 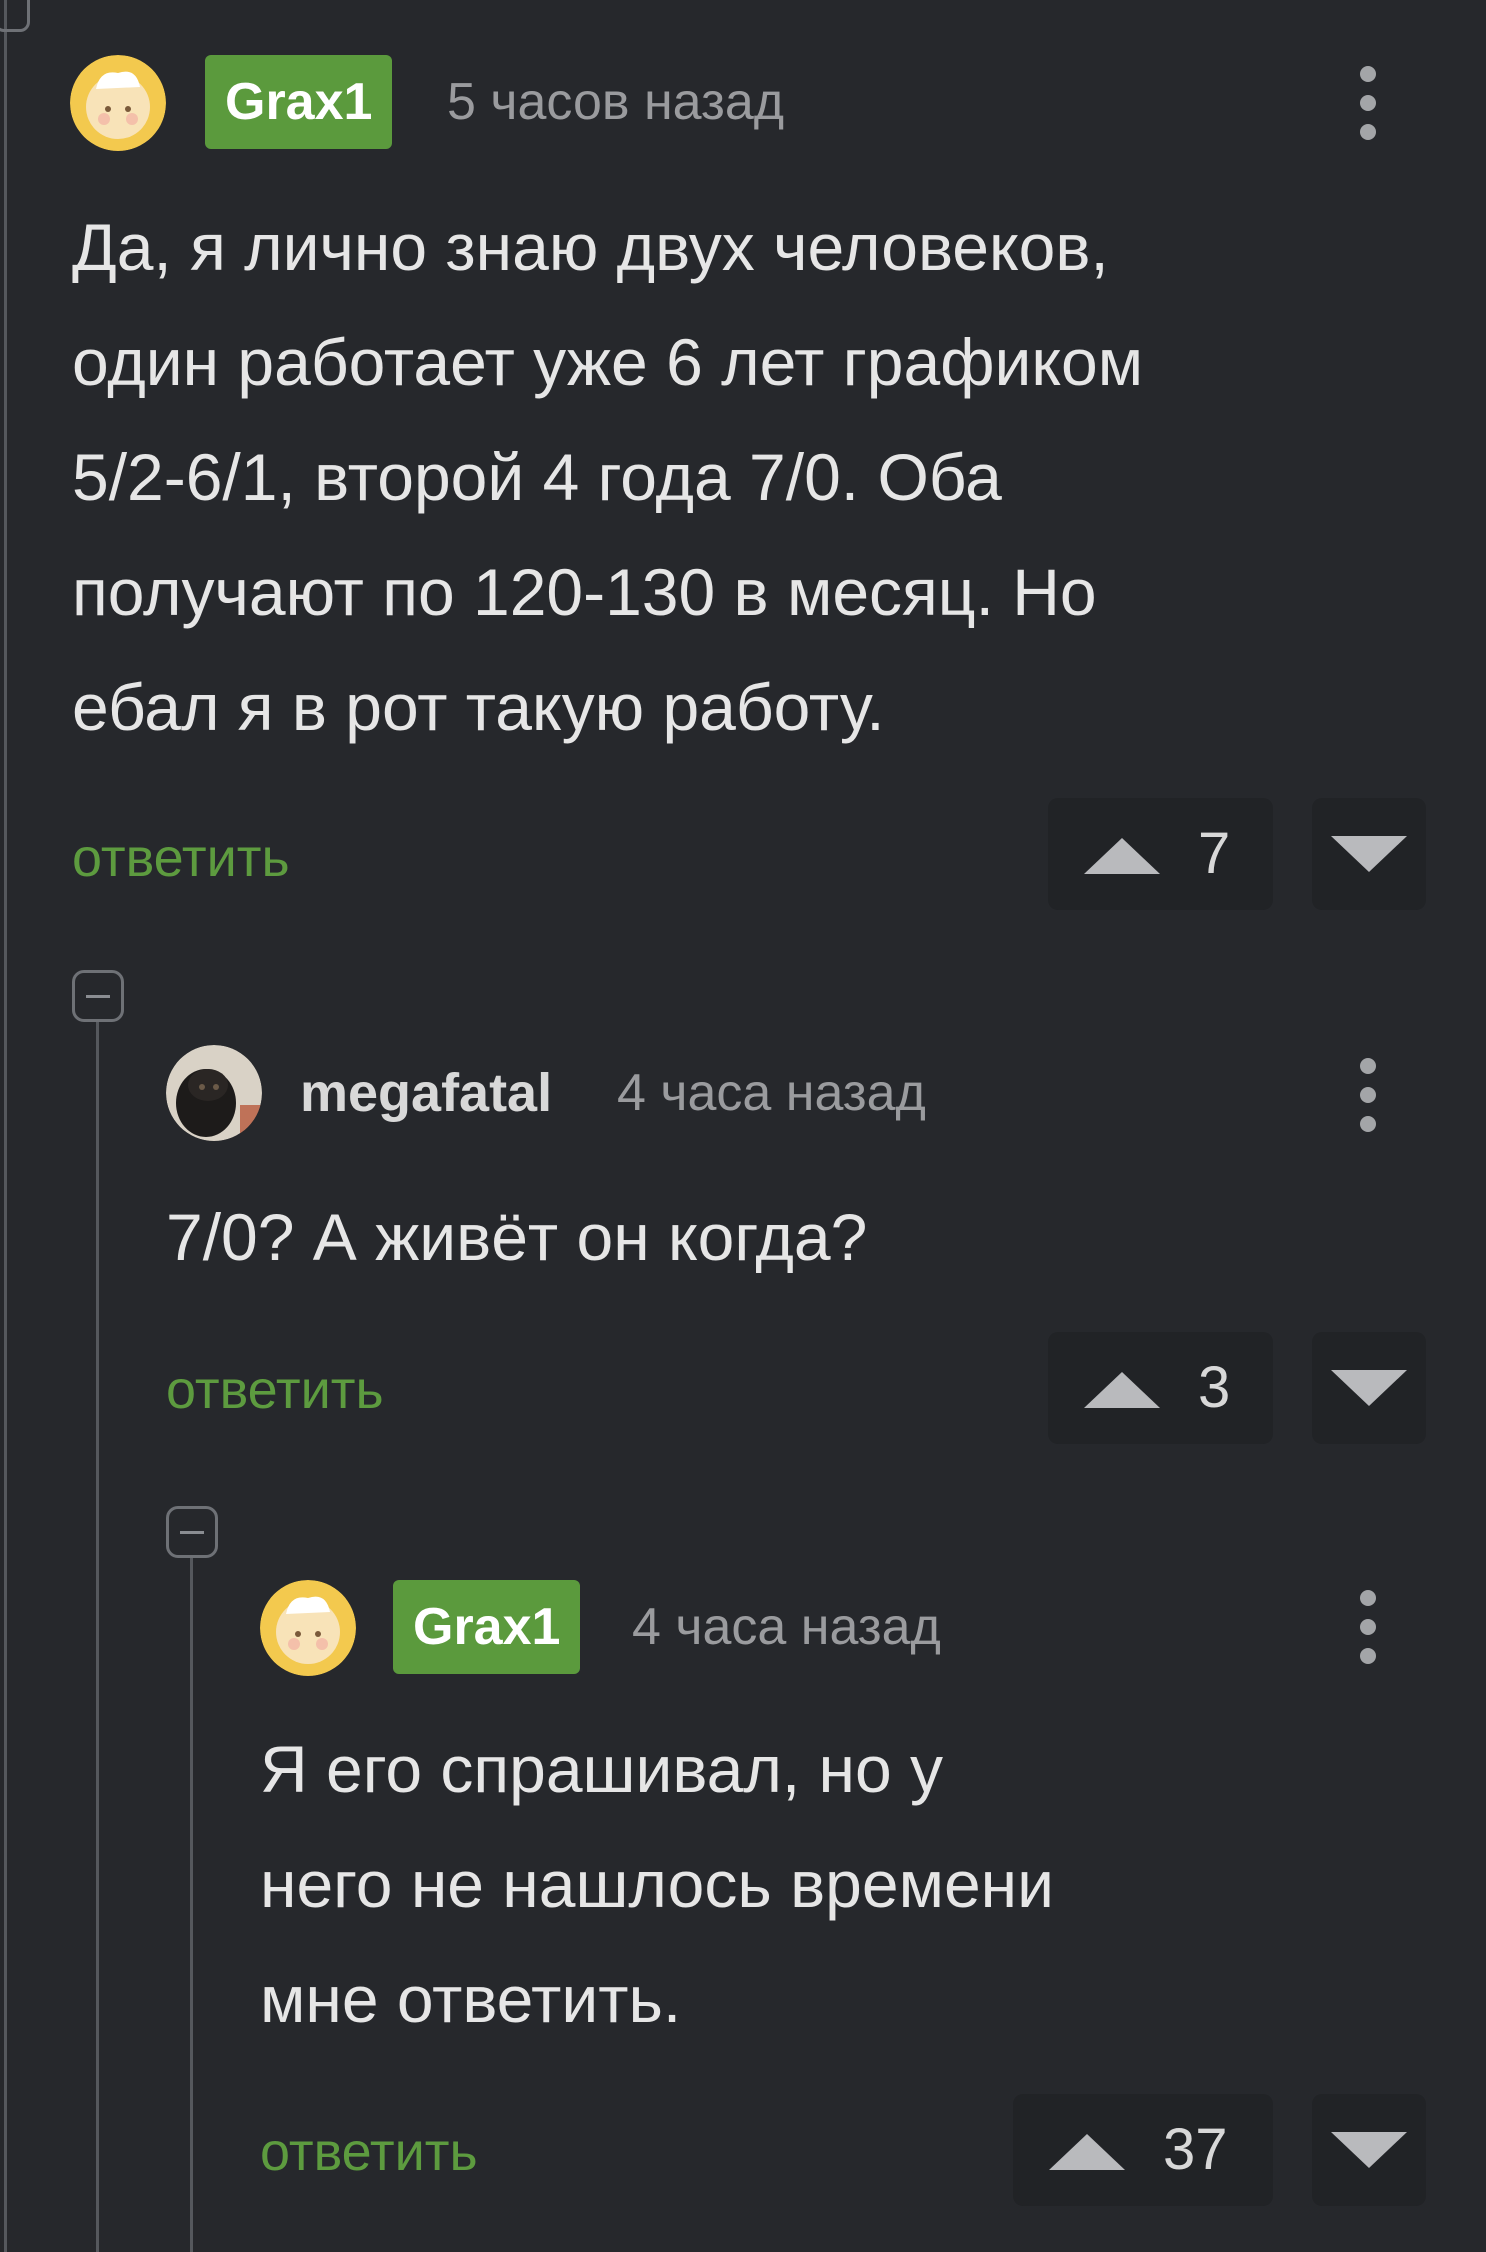 What do you see at coordinates (1214, 853) in the screenshot?
I see `upvote-count: 7` at bounding box center [1214, 853].